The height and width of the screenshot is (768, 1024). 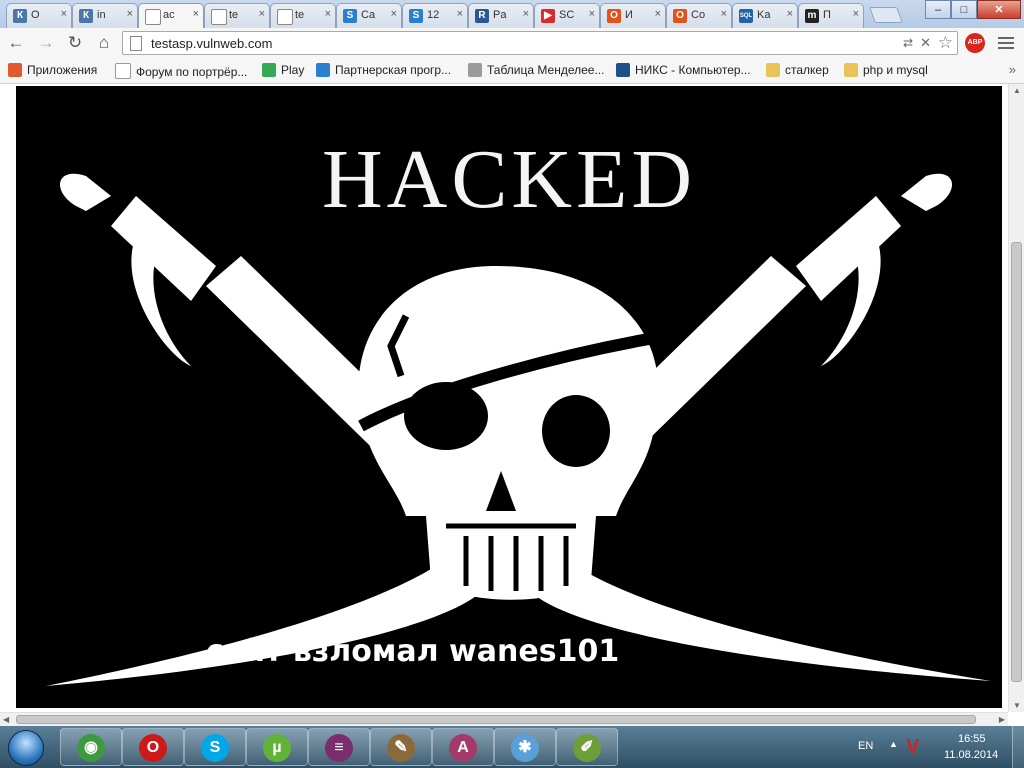 What do you see at coordinates (215, 747) in the screenshot?
I see `taskbar-skype: S` at bounding box center [215, 747].